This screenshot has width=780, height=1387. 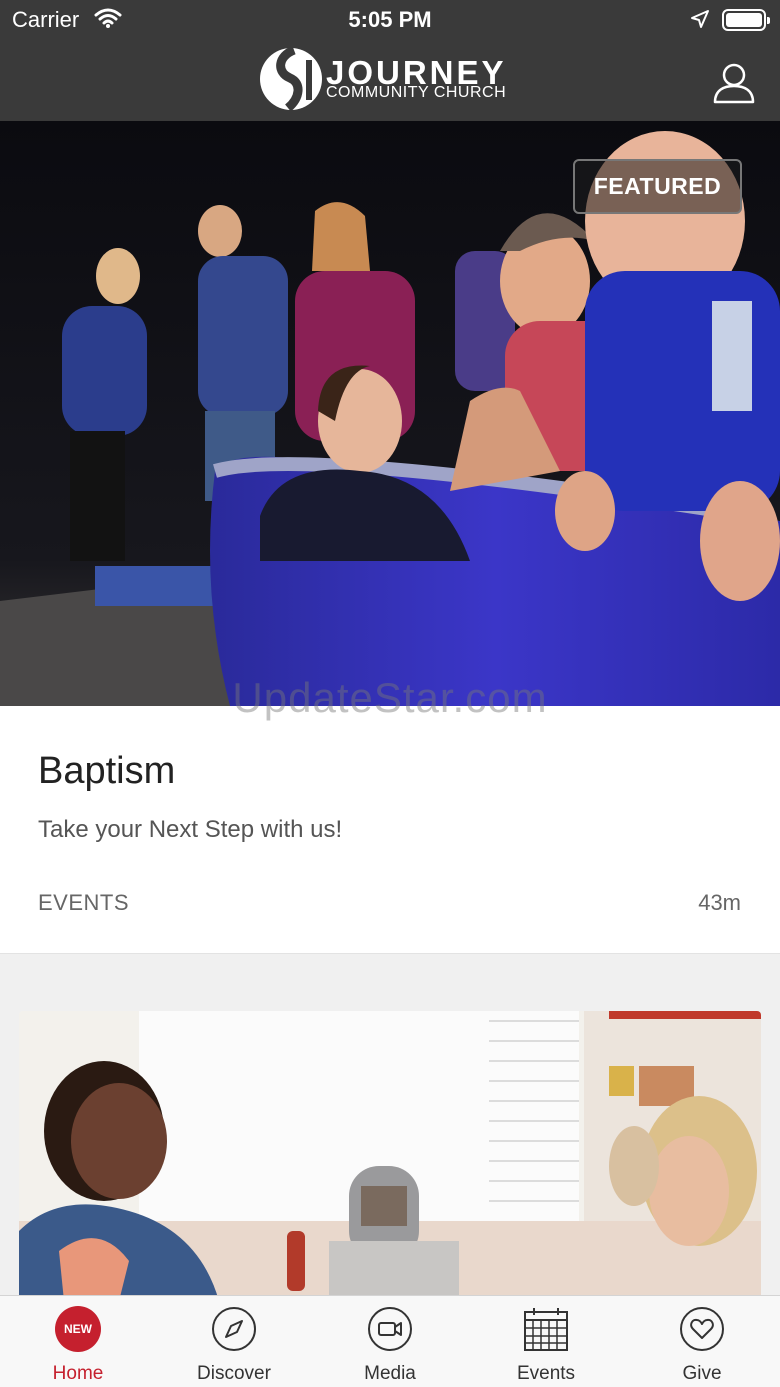 I want to click on calendar-icon, so click(x=546, y=1329).